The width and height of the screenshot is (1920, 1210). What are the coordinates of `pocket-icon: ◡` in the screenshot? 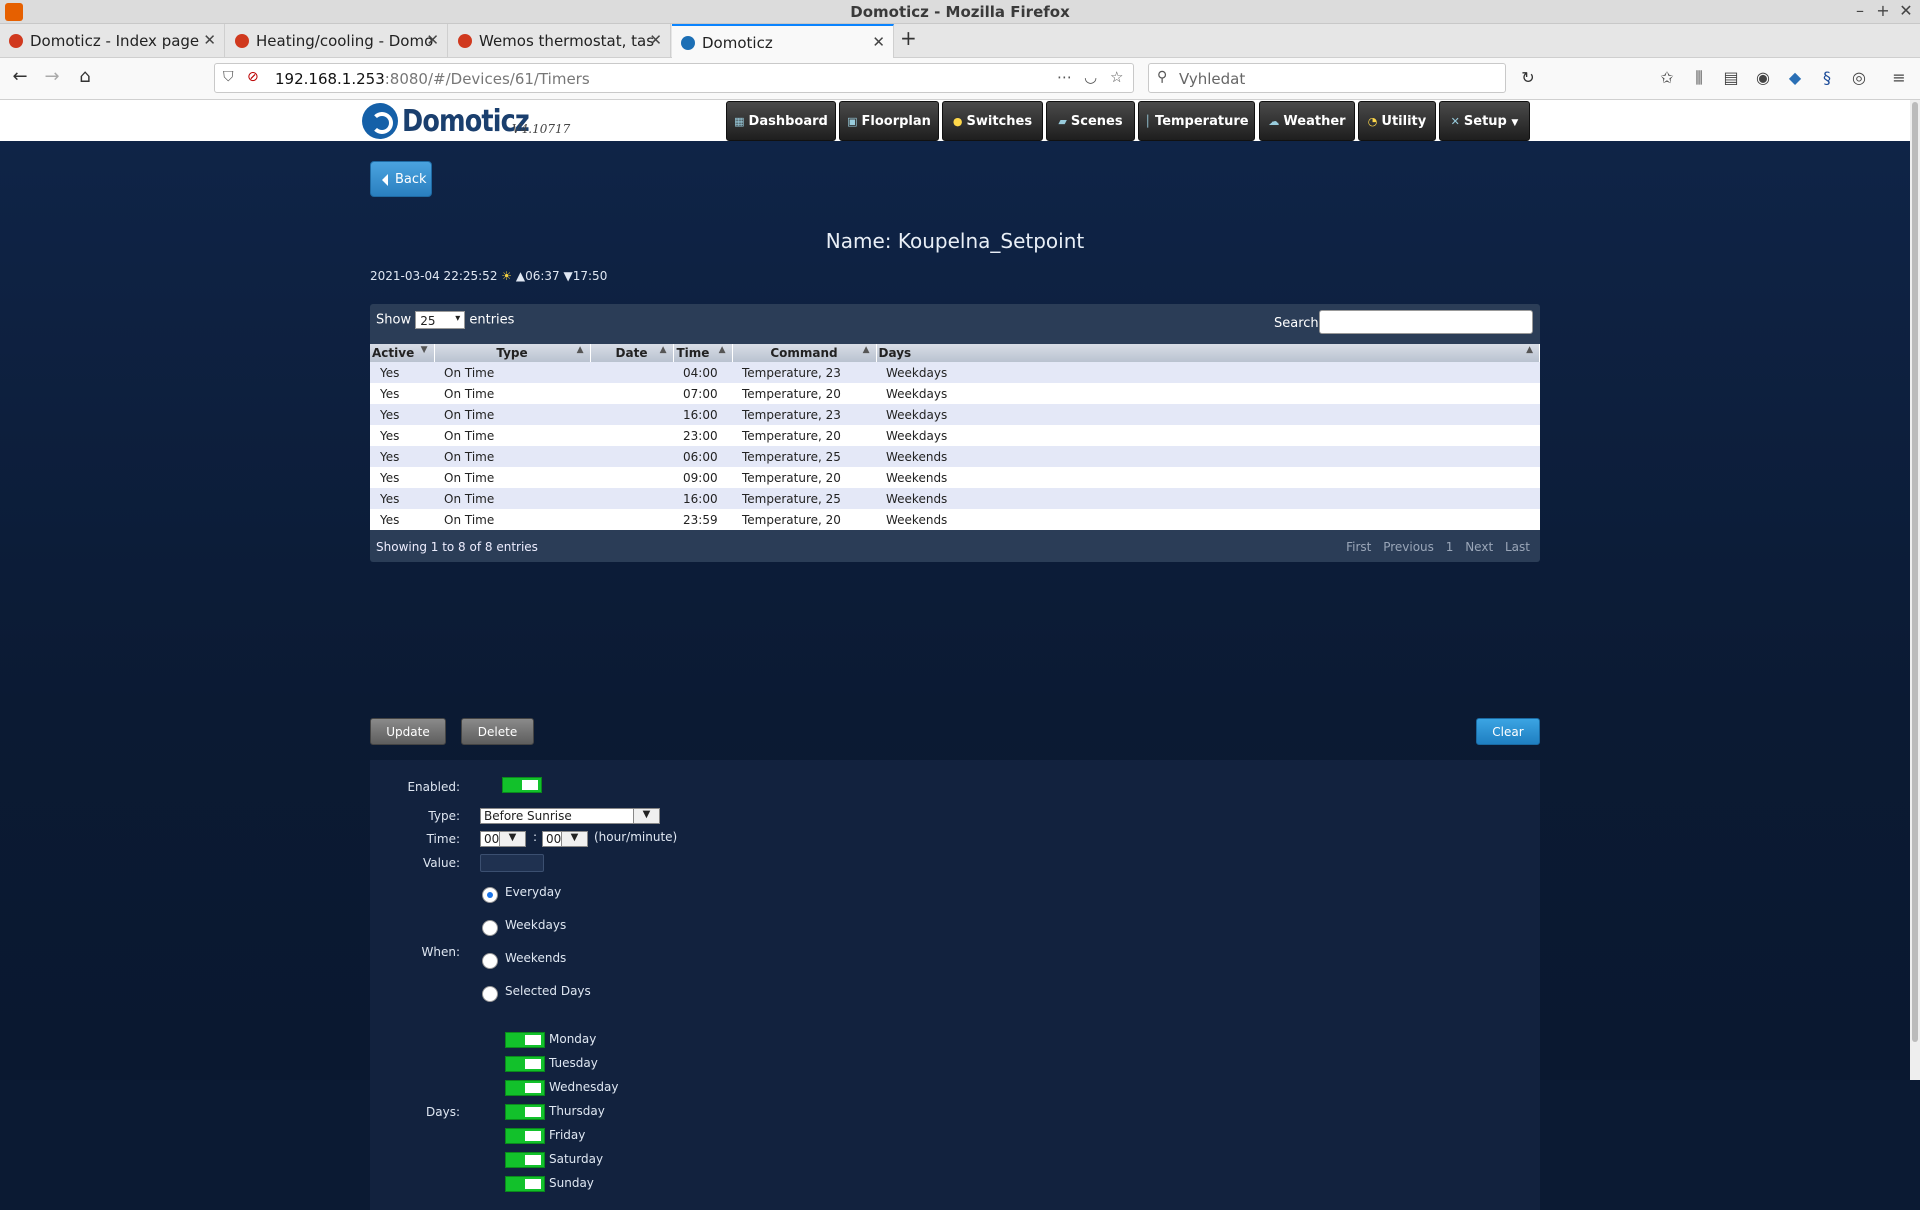 It's located at (1090, 77).